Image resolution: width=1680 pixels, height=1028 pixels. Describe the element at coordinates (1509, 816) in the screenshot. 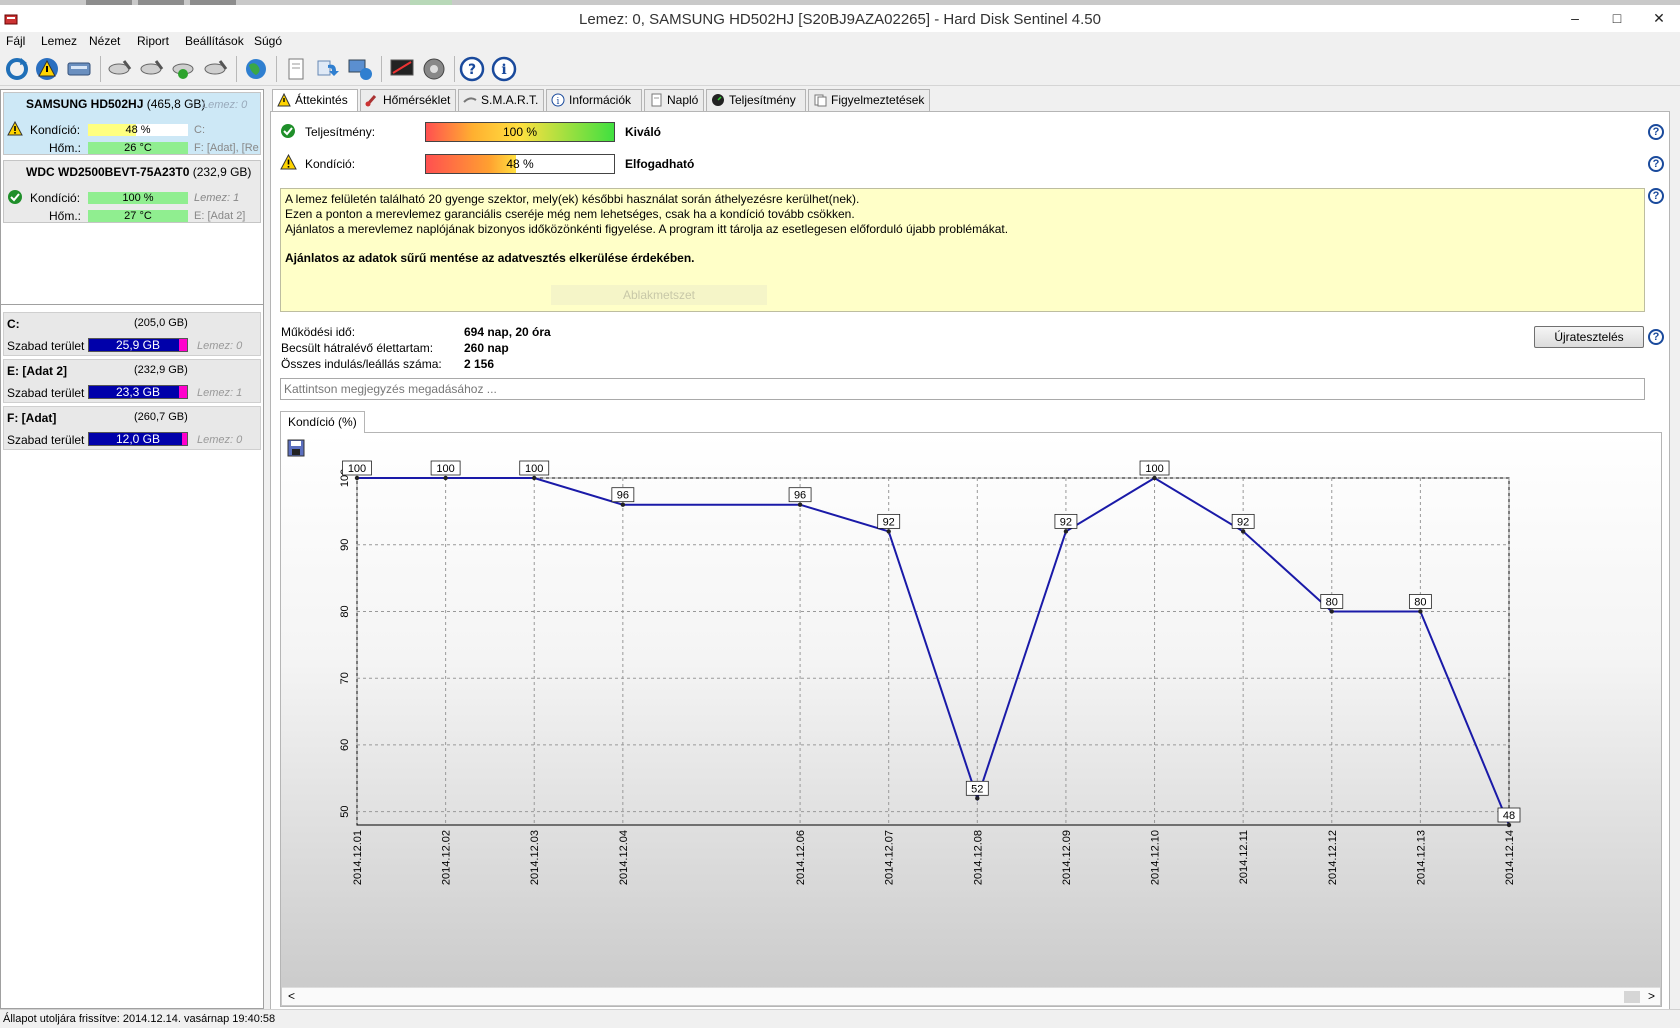

I see `data-label: 48` at that location.